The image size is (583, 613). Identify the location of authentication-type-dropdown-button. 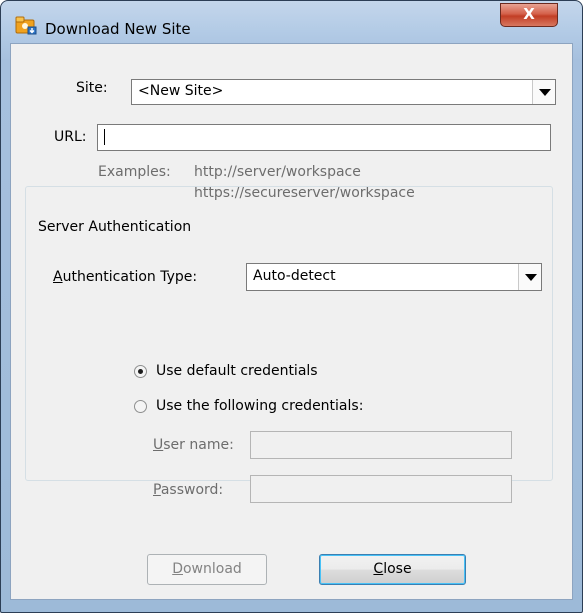
(529, 277).